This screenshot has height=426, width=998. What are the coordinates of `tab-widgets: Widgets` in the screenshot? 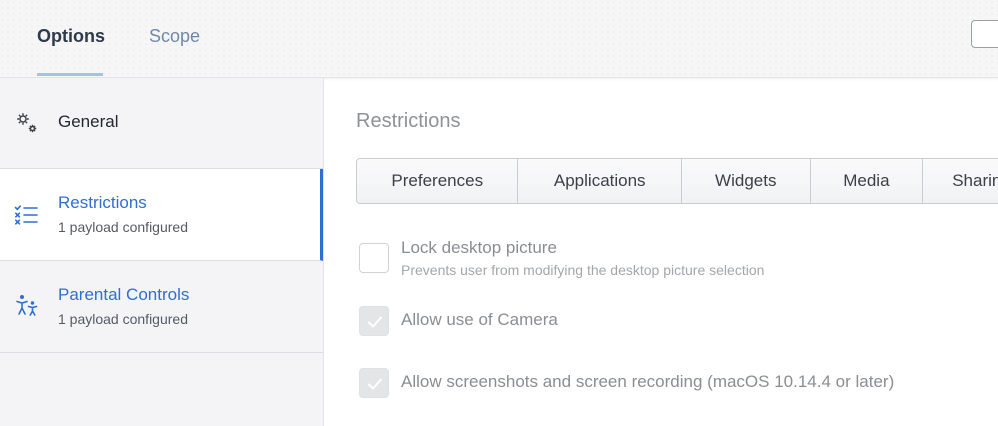 It's located at (746, 181).